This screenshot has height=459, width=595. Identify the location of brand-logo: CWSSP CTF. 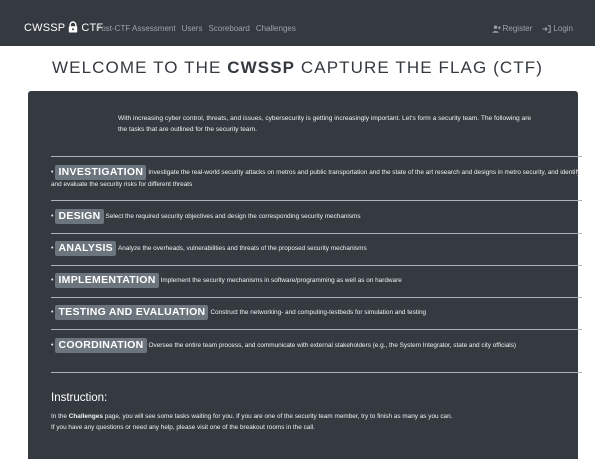
(63, 27).